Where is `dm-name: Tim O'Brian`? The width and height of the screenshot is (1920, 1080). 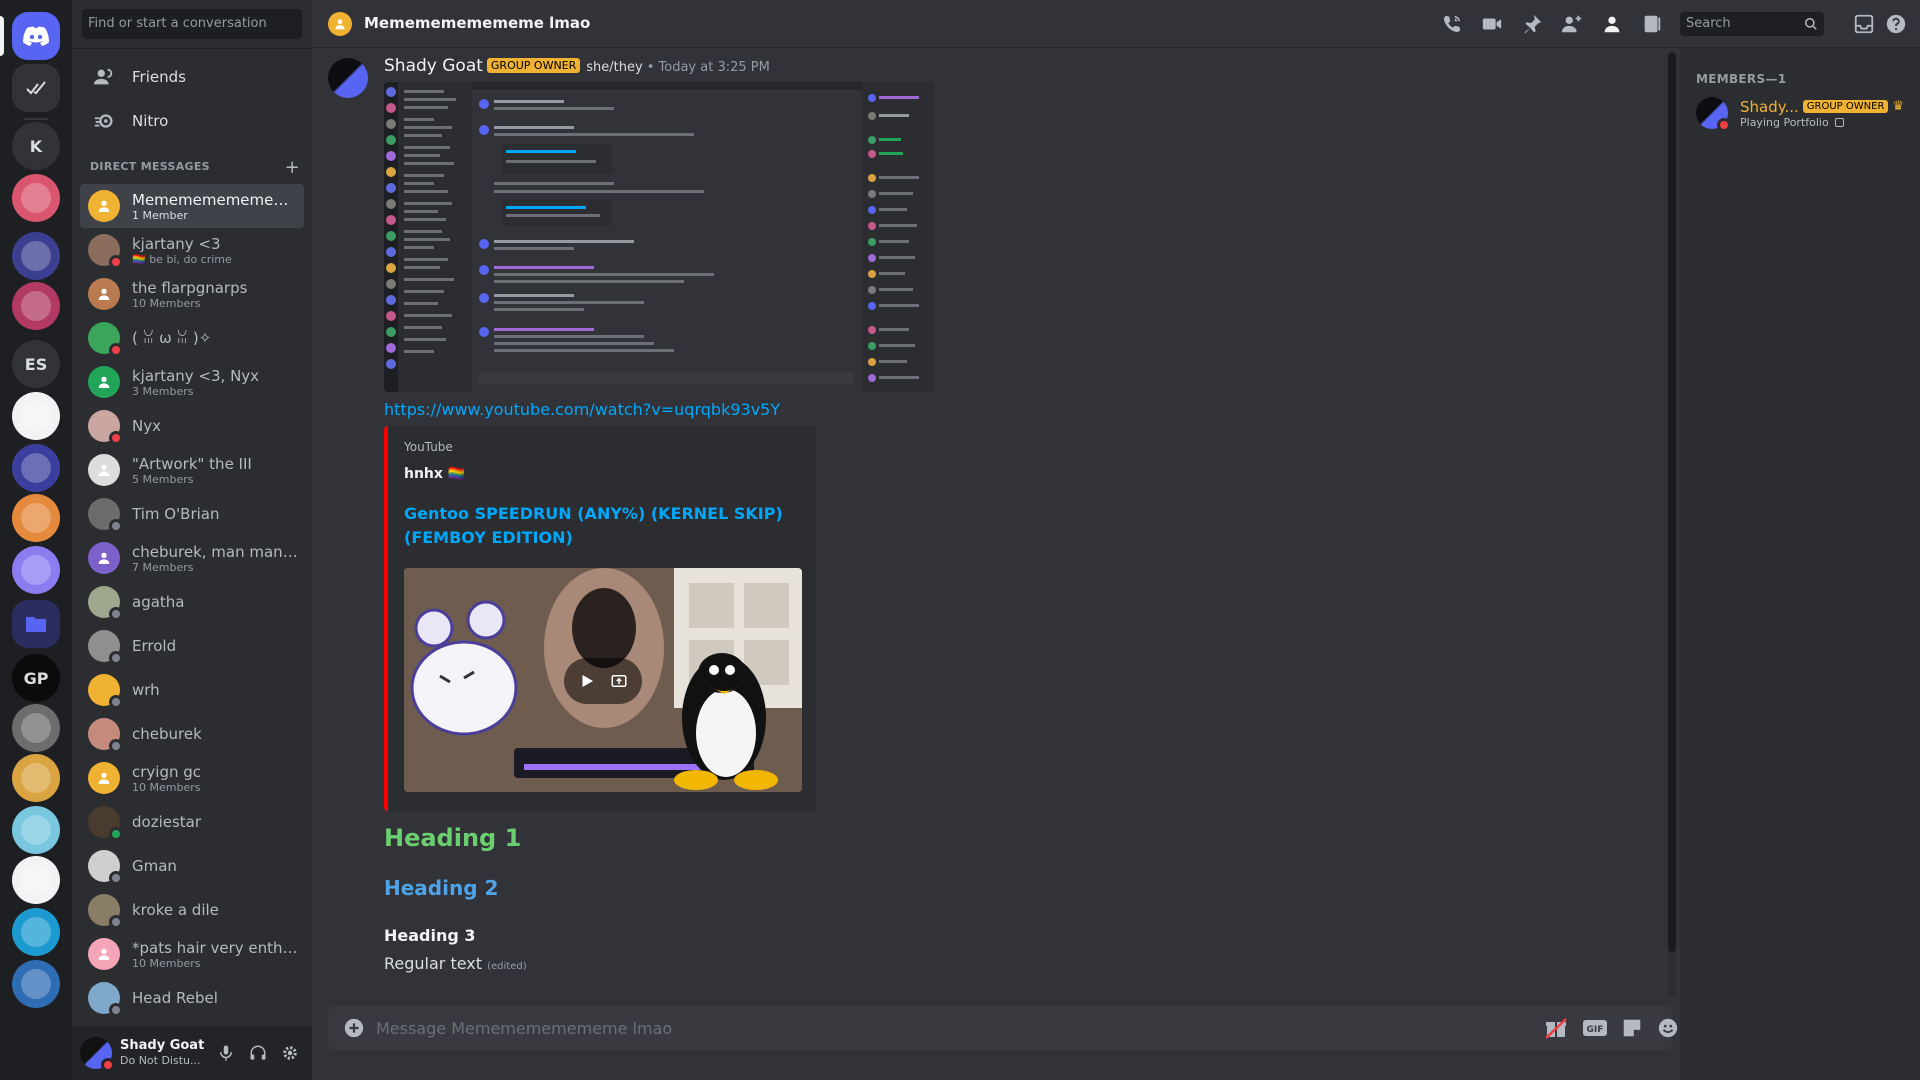
dm-name: Tim O'Brian is located at coordinates (176, 514).